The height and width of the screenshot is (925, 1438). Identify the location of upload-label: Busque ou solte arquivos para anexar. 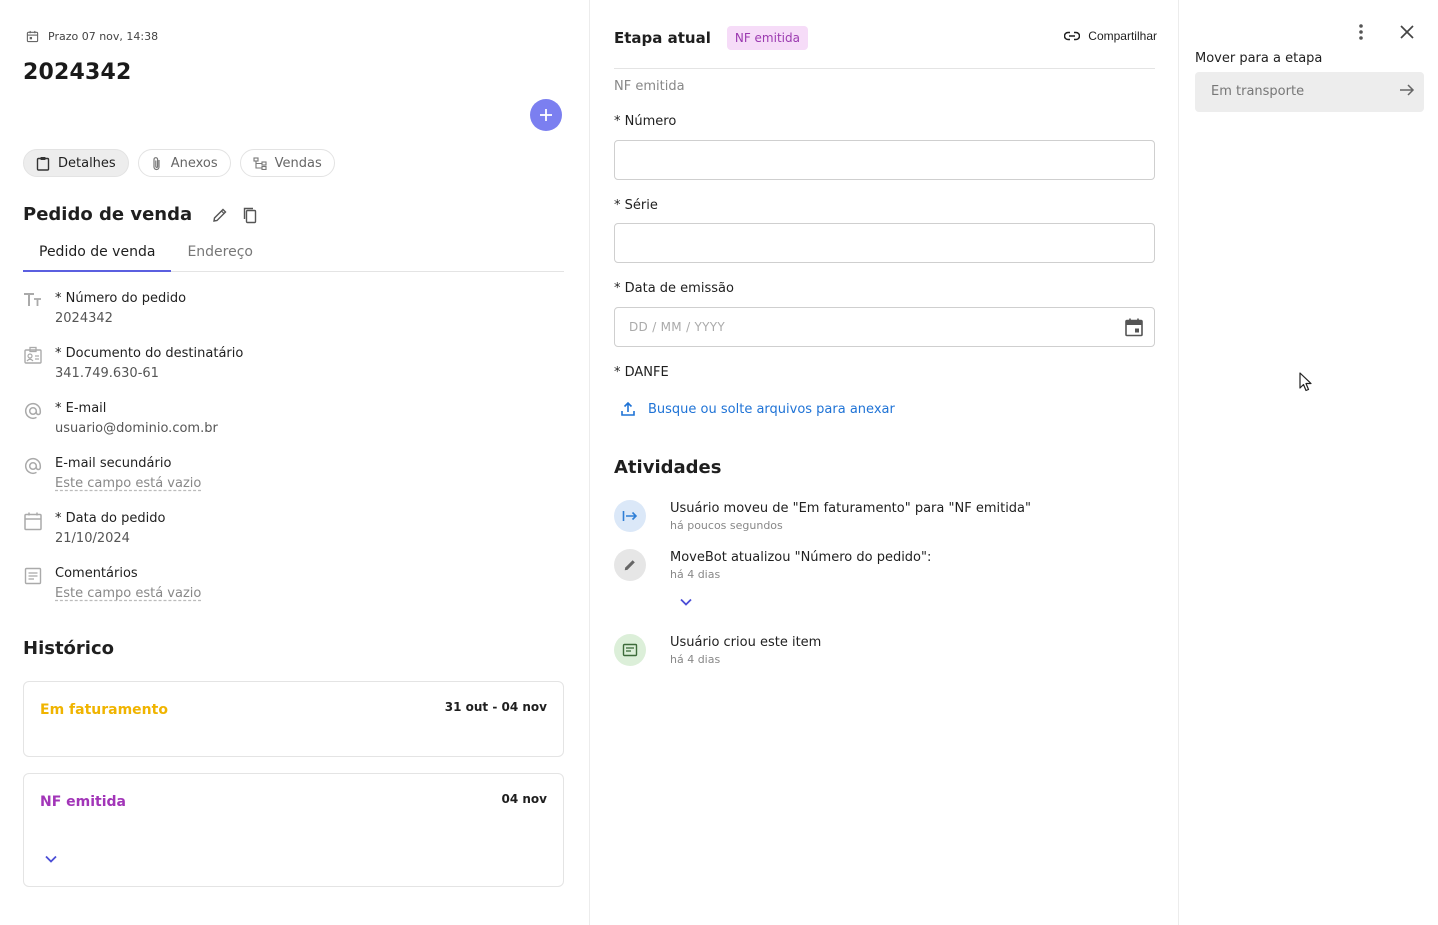
(771, 409).